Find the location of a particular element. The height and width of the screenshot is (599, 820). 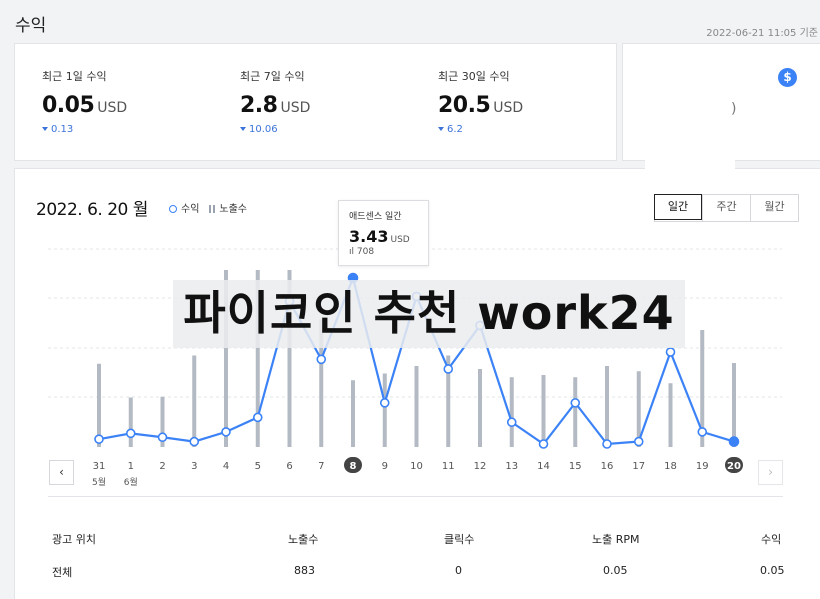

x-tick-label: 10 is located at coordinates (416, 466).